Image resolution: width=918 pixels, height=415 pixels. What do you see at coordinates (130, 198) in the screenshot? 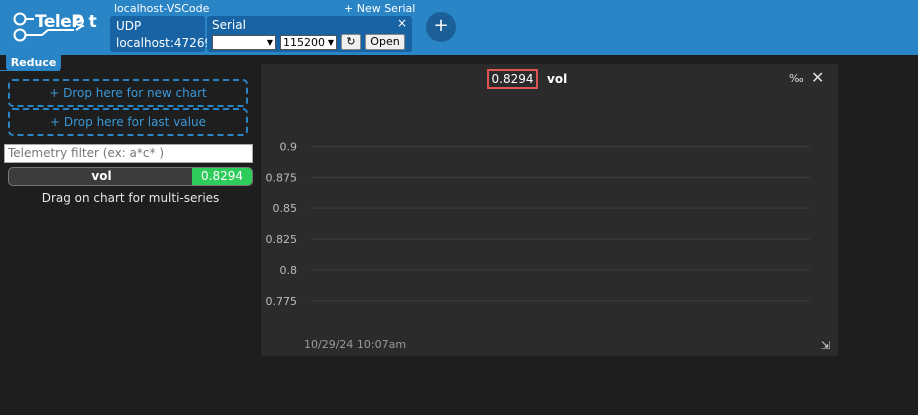
I see `drag-hint: Drag on chart for multi-series` at bounding box center [130, 198].